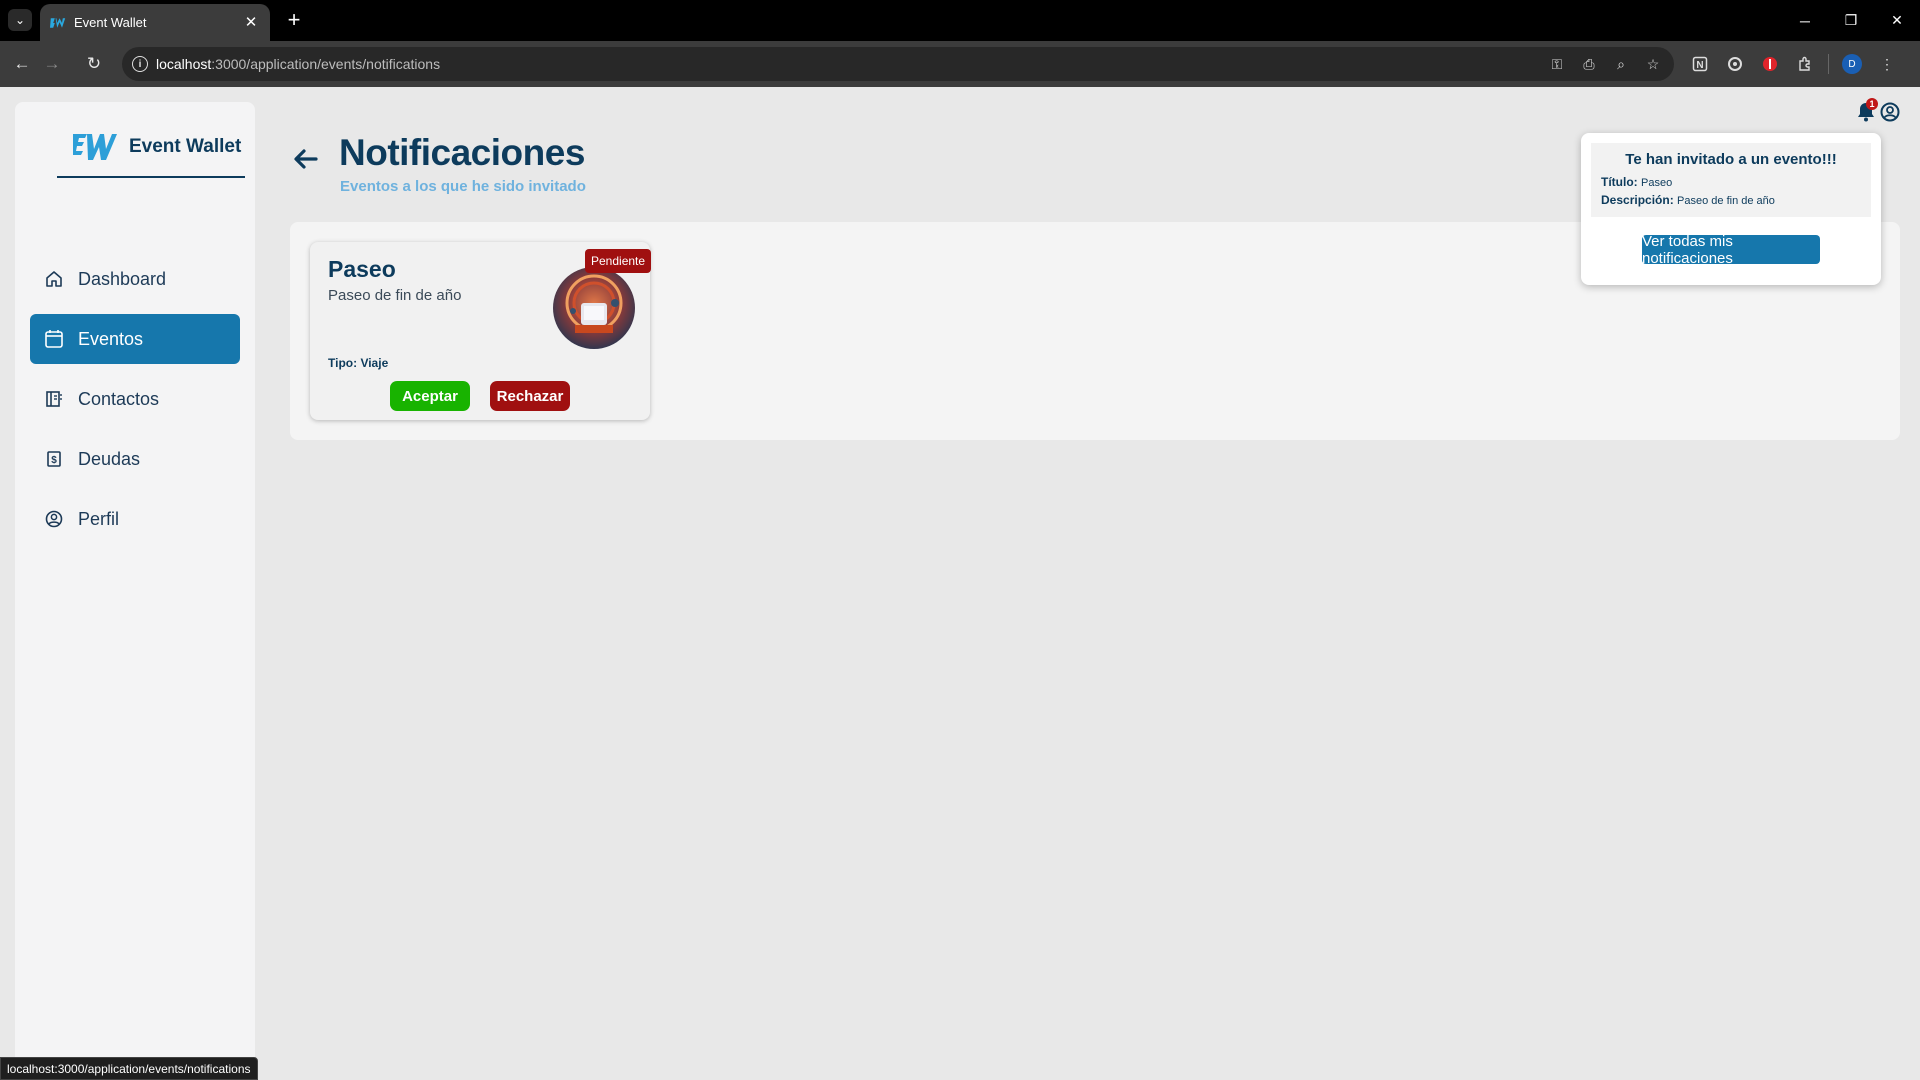 The width and height of the screenshot is (1920, 1080). What do you see at coordinates (1637, 200) in the screenshot?
I see `notification-desc-label: Descripción:` at bounding box center [1637, 200].